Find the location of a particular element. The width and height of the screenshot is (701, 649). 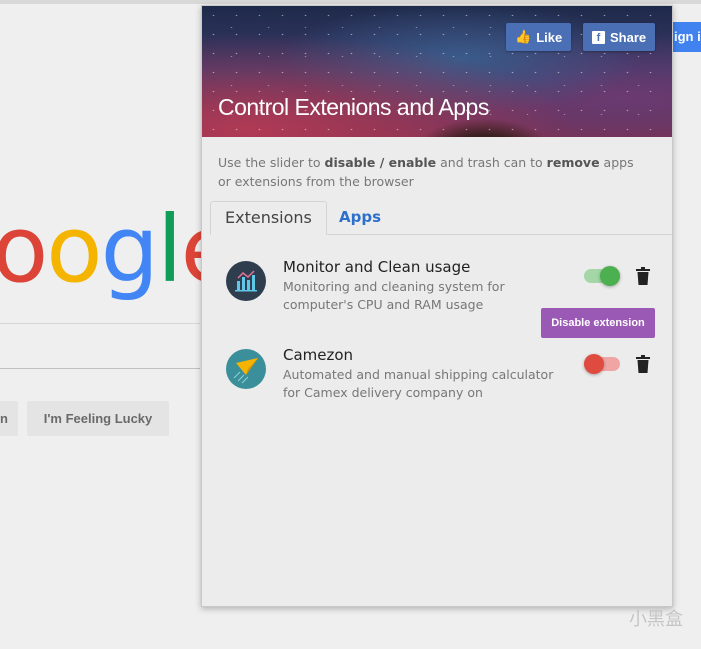

watermark: 小黑盒 is located at coordinates (656, 619).